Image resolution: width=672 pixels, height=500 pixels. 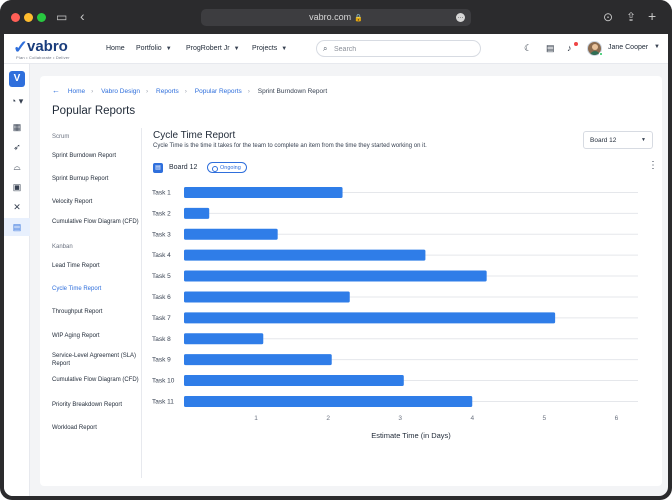 I want to click on y-tick-label: Task 3, so click(x=161, y=234).